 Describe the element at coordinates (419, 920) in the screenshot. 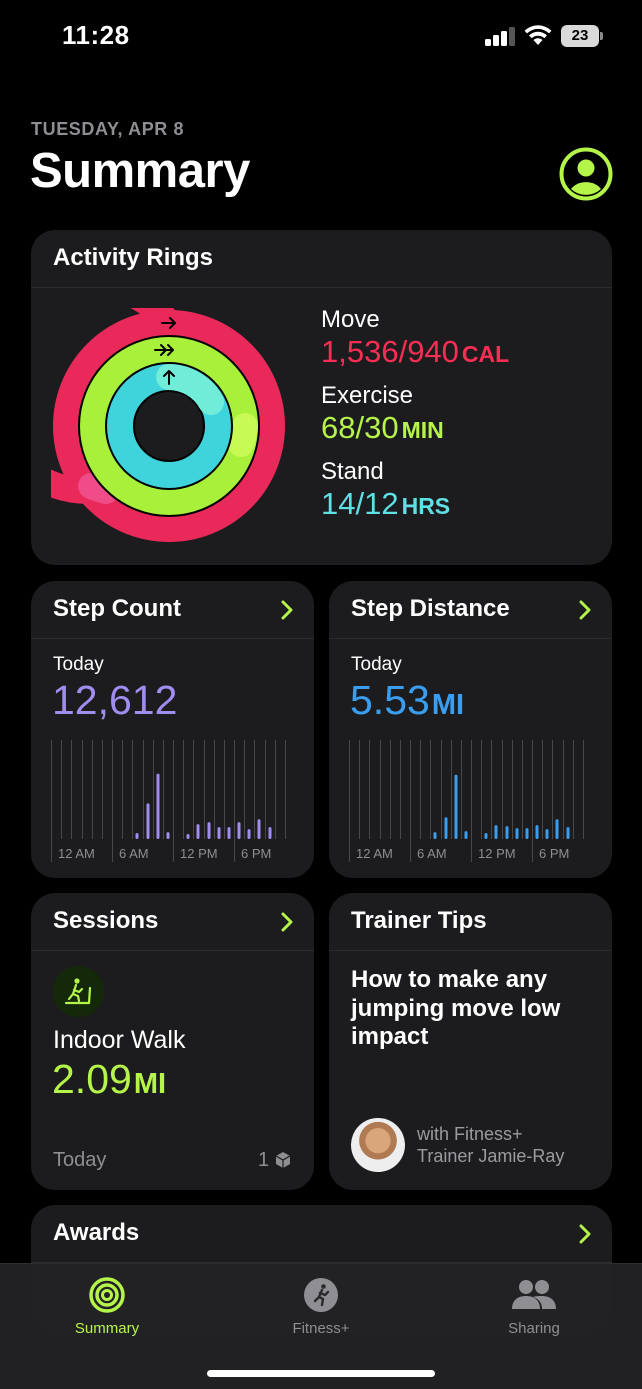

I see `trainer-tips-title: Trainer Tips` at that location.